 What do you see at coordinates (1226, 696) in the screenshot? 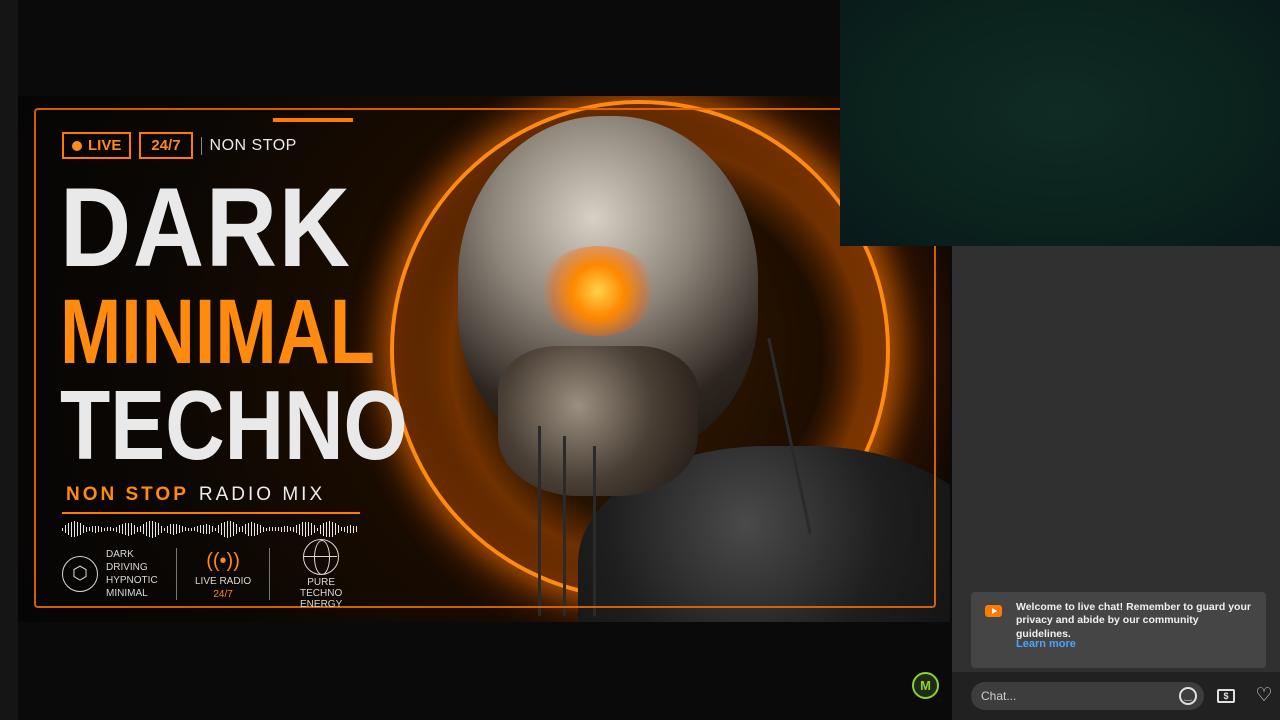
I see `super-chat-icon: $` at bounding box center [1226, 696].